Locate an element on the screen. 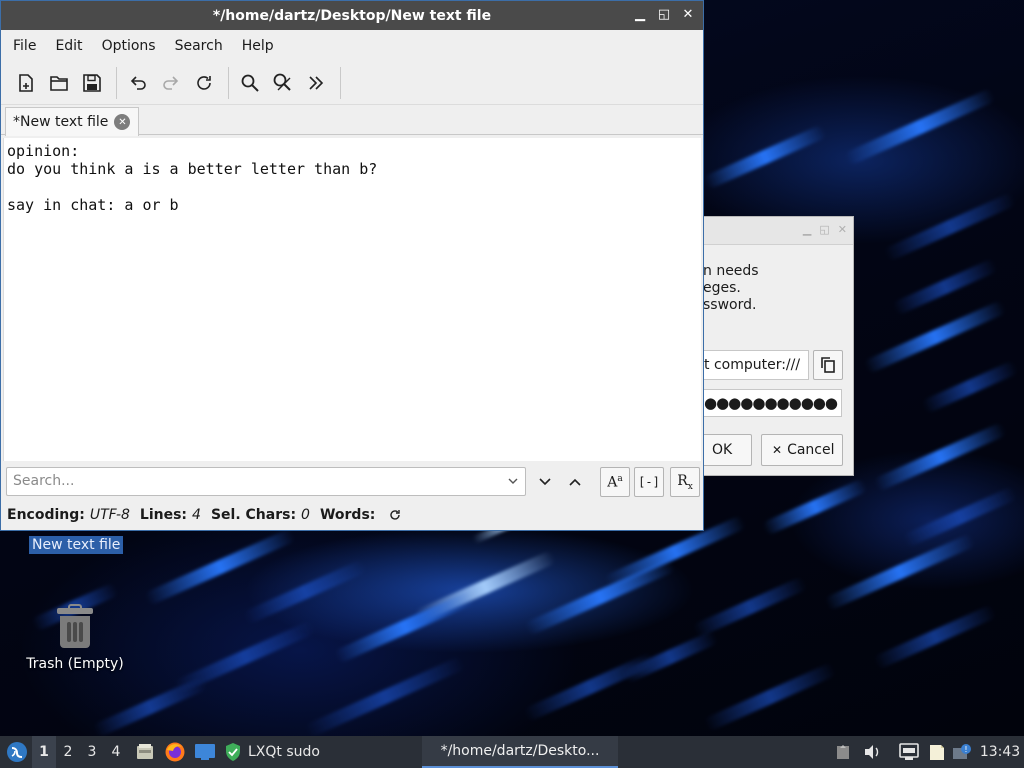  dialog-titlebar: ▁ ◱ ✕ is located at coordinates (772, 231).